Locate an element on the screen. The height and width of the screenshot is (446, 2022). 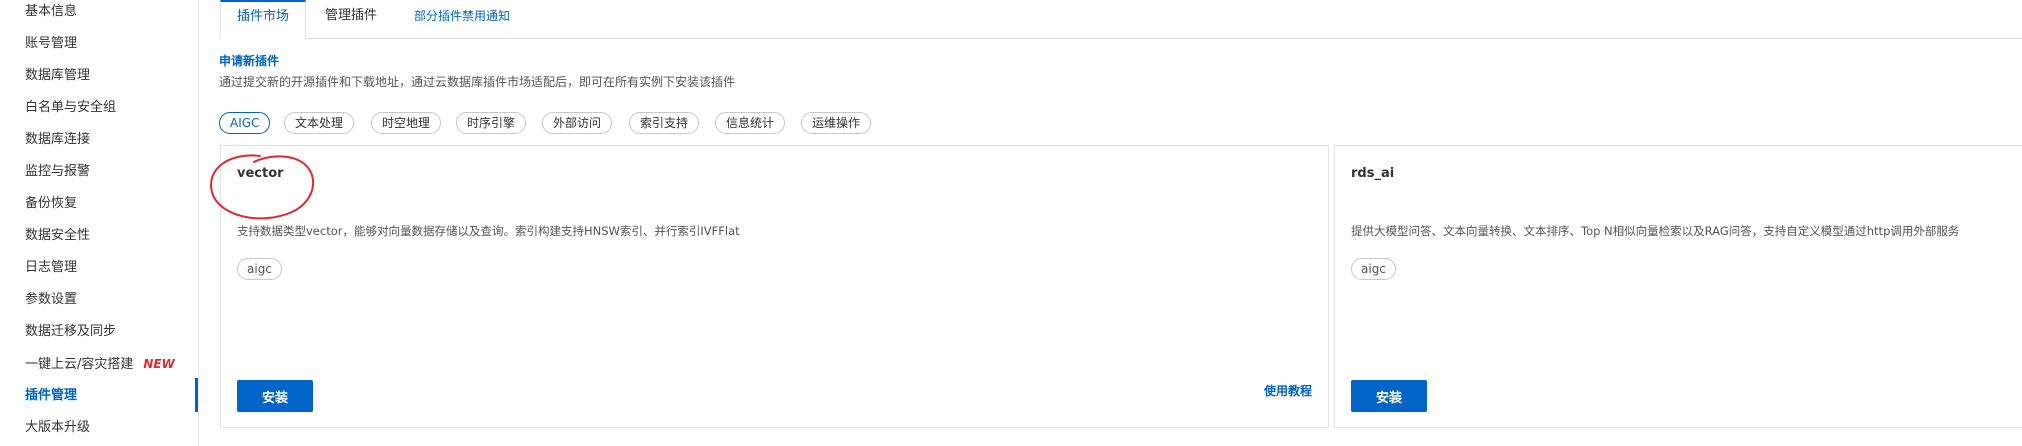
sidebar-item-migration: 数据迁移及同步 is located at coordinates (70, 332).